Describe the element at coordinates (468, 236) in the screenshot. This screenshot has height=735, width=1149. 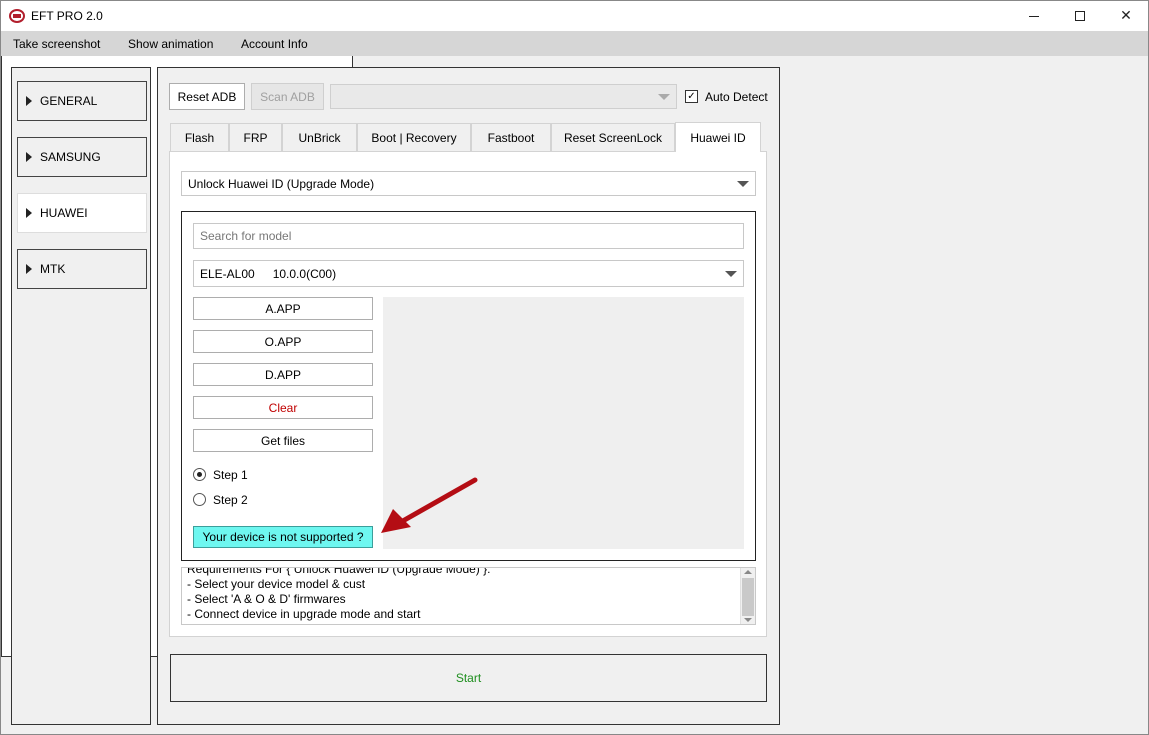
I see `model-search-input: Search for model` at that location.